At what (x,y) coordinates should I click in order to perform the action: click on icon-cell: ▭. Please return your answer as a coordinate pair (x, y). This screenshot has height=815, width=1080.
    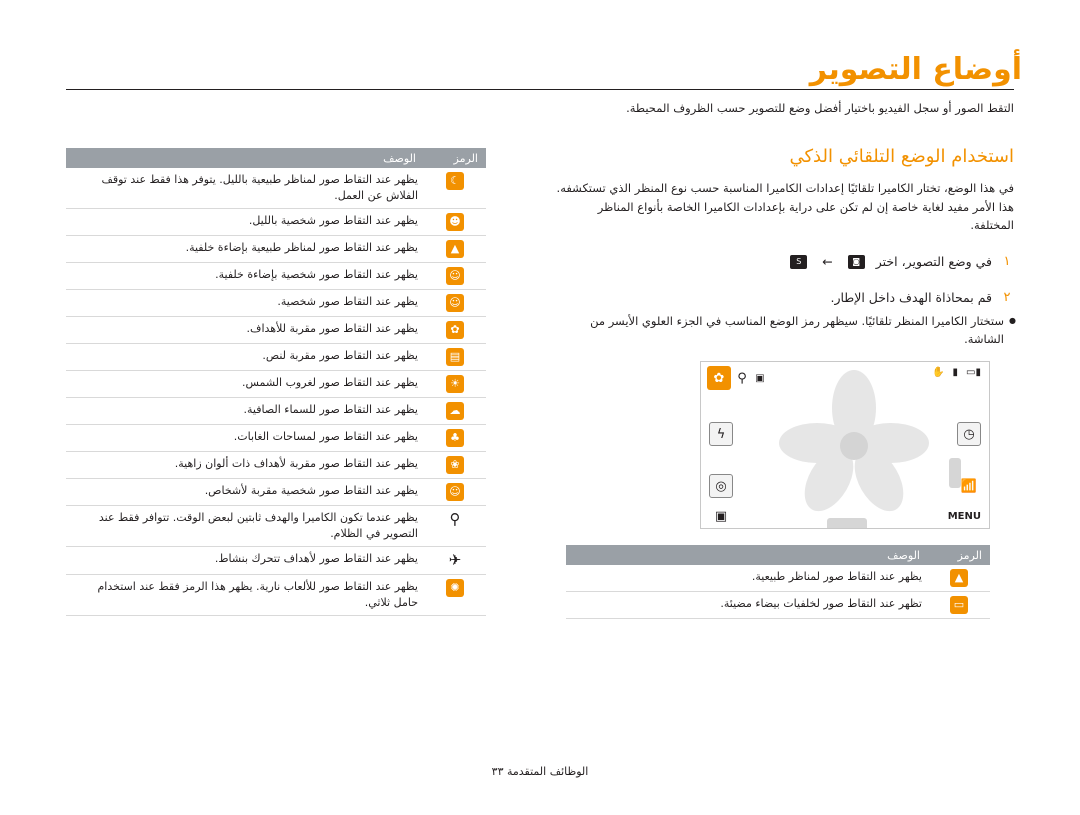
    Looking at the image, I should click on (959, 605).